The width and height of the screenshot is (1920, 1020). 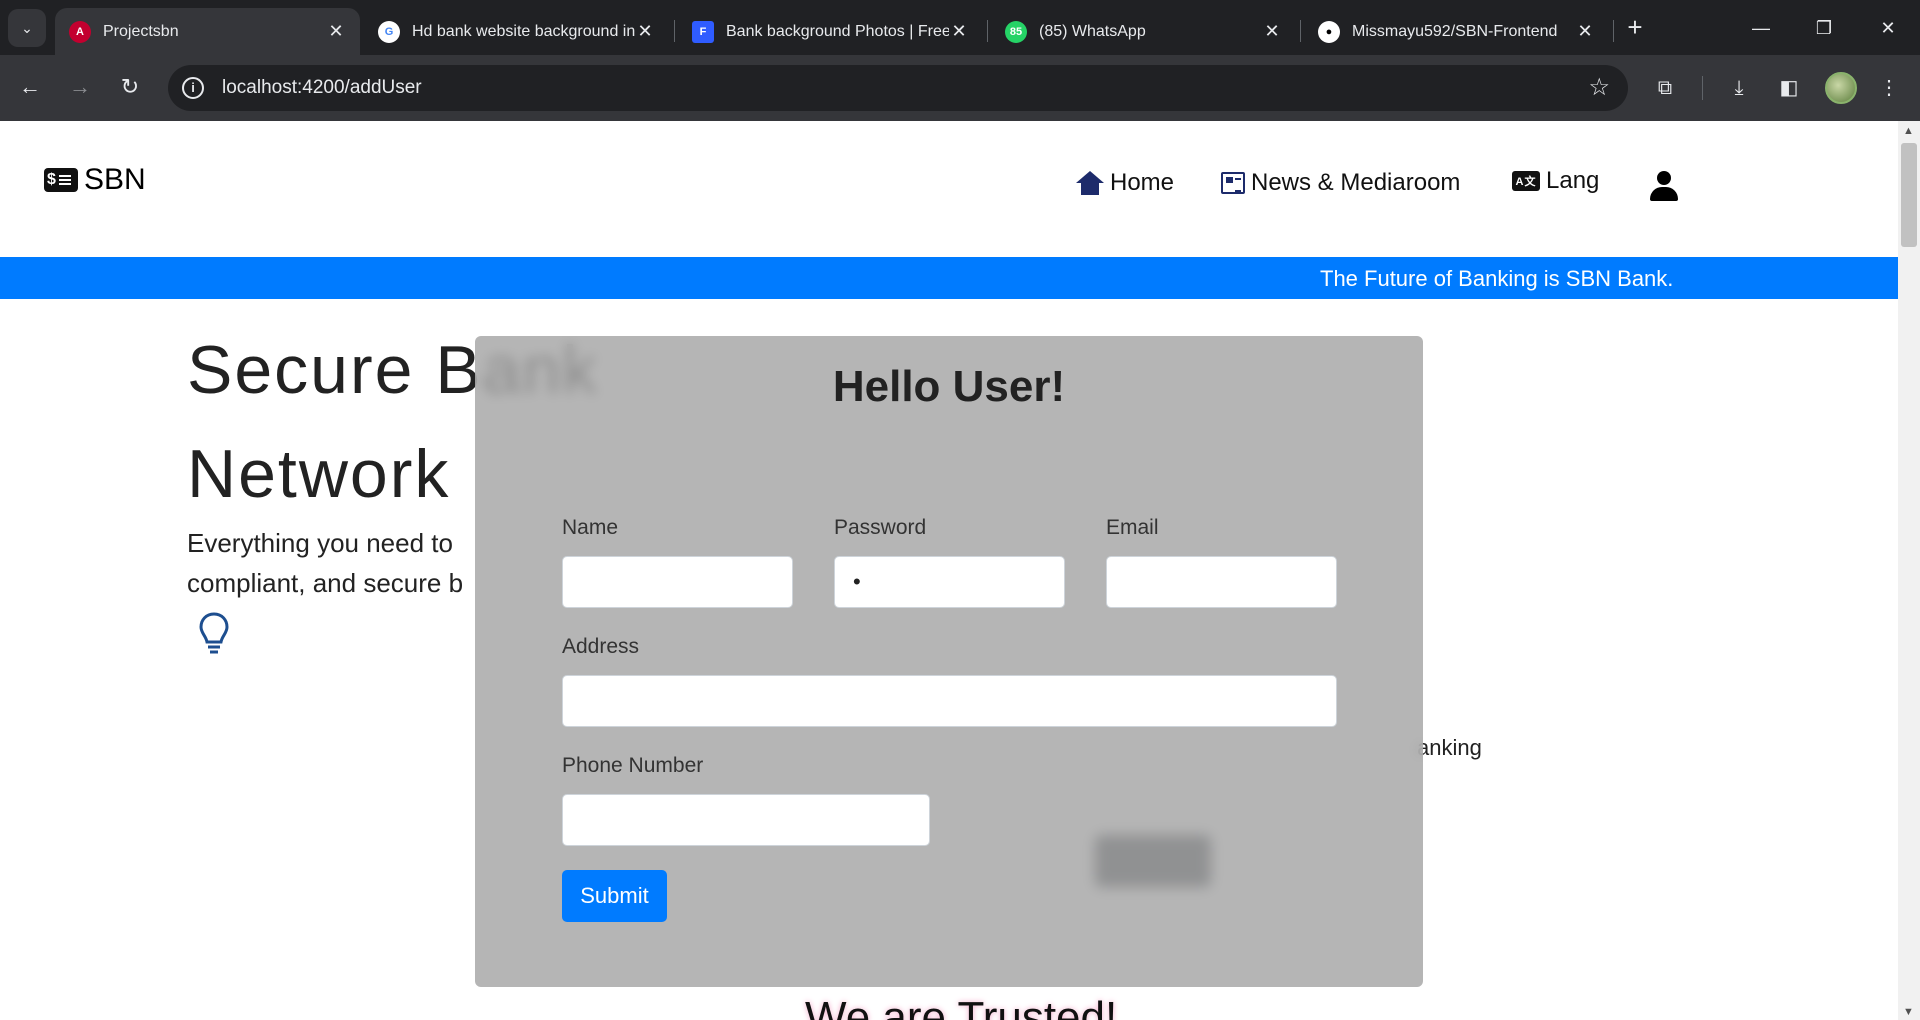 What do you see at coordinates (949, 582) in the screenshot?
I see `password-input: •` at bounding box center [949, 582].